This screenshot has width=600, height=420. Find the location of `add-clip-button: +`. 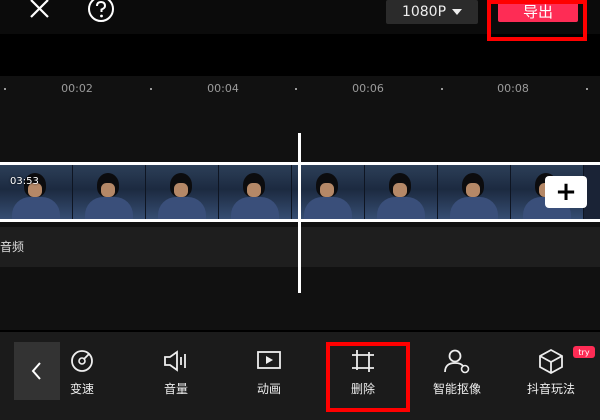

add-clip-button: + is located at coordinates (566, 192).